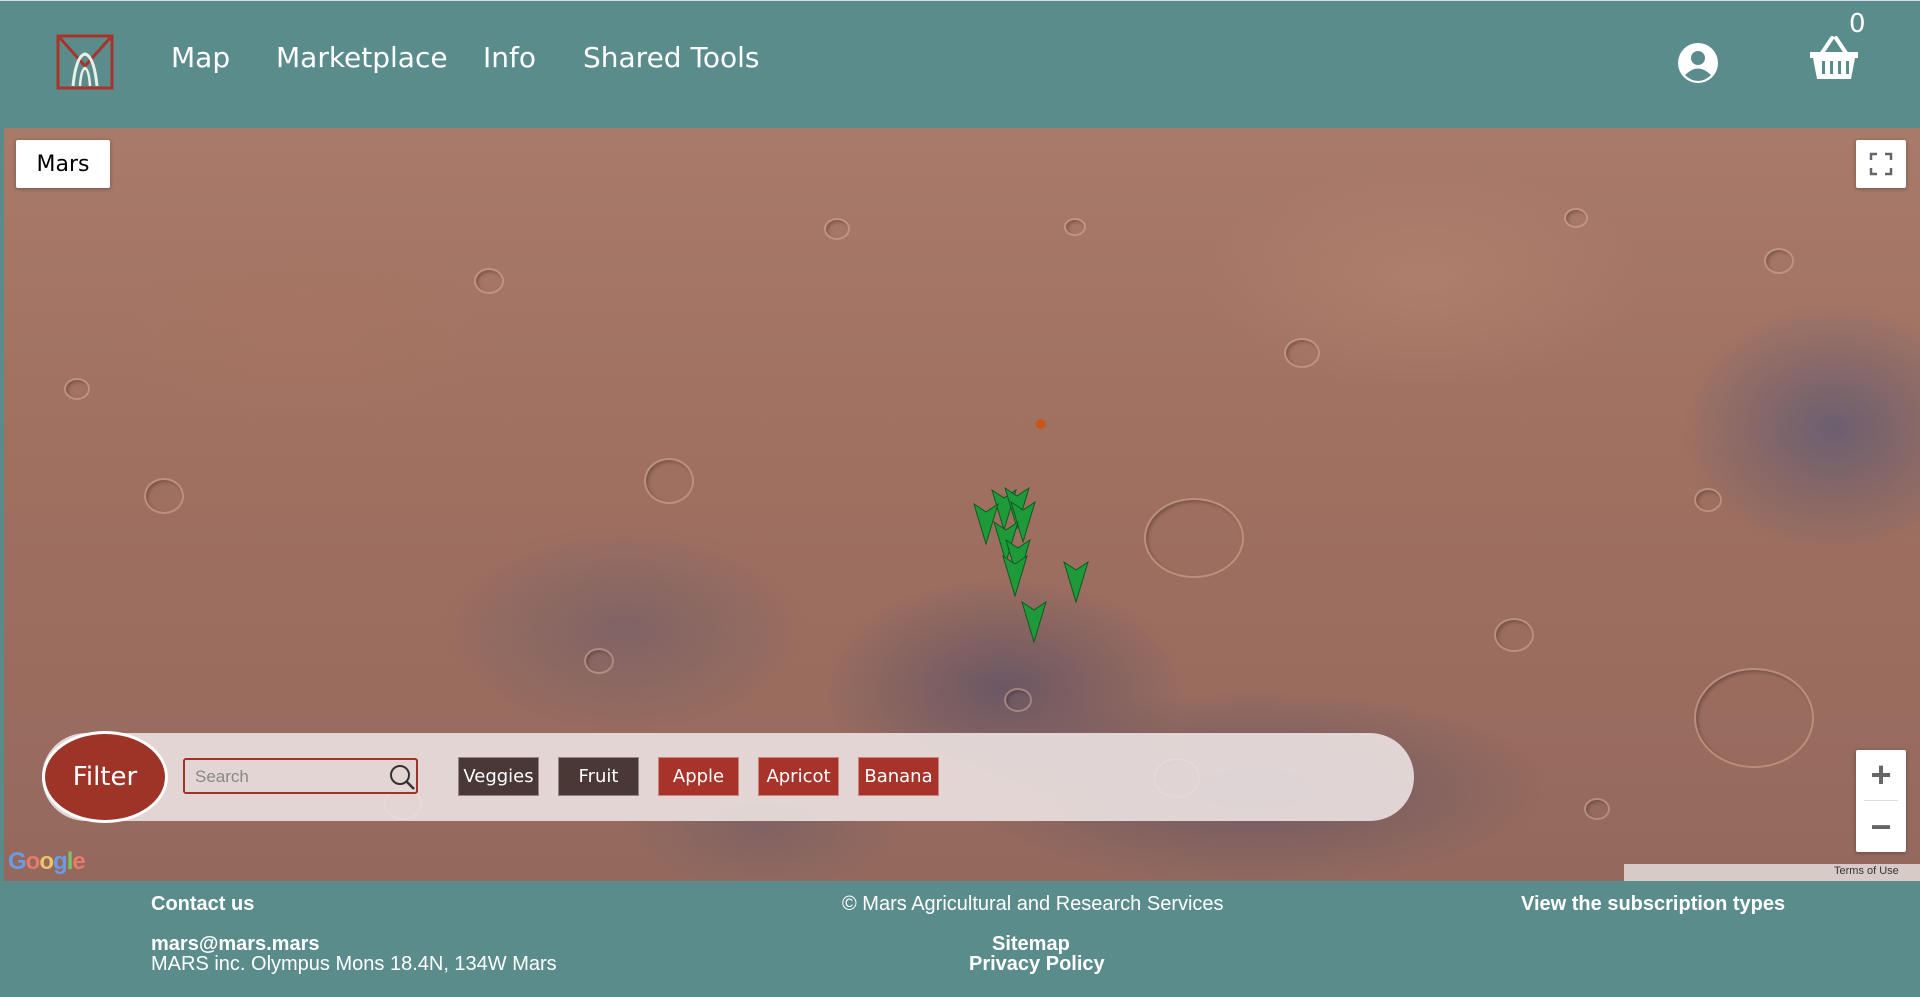  Describe the element at coordinates (498, 776) in the screenshot. I see `filter-chip-veggies: Veggies` at that location.